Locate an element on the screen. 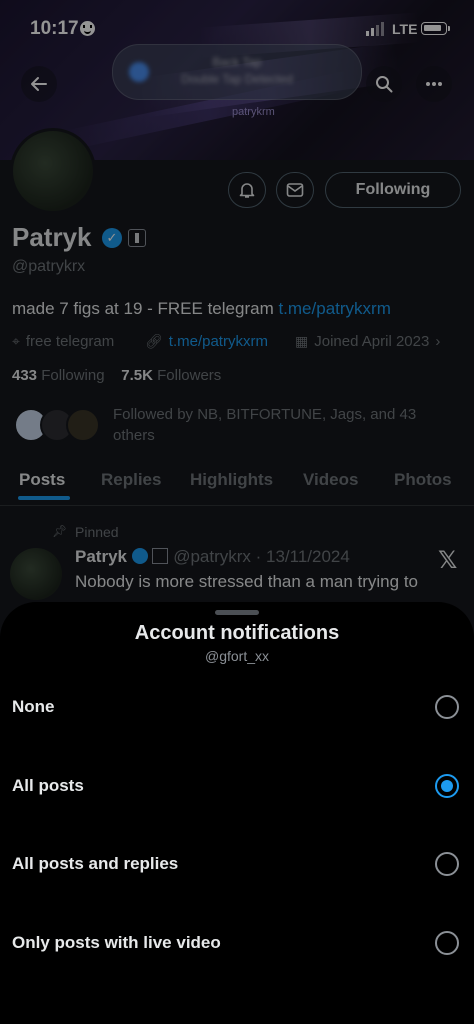 Image resolution: width=474 pixels, height=1024 pixels. option-label: All posts is located at coordinates (48, 785).